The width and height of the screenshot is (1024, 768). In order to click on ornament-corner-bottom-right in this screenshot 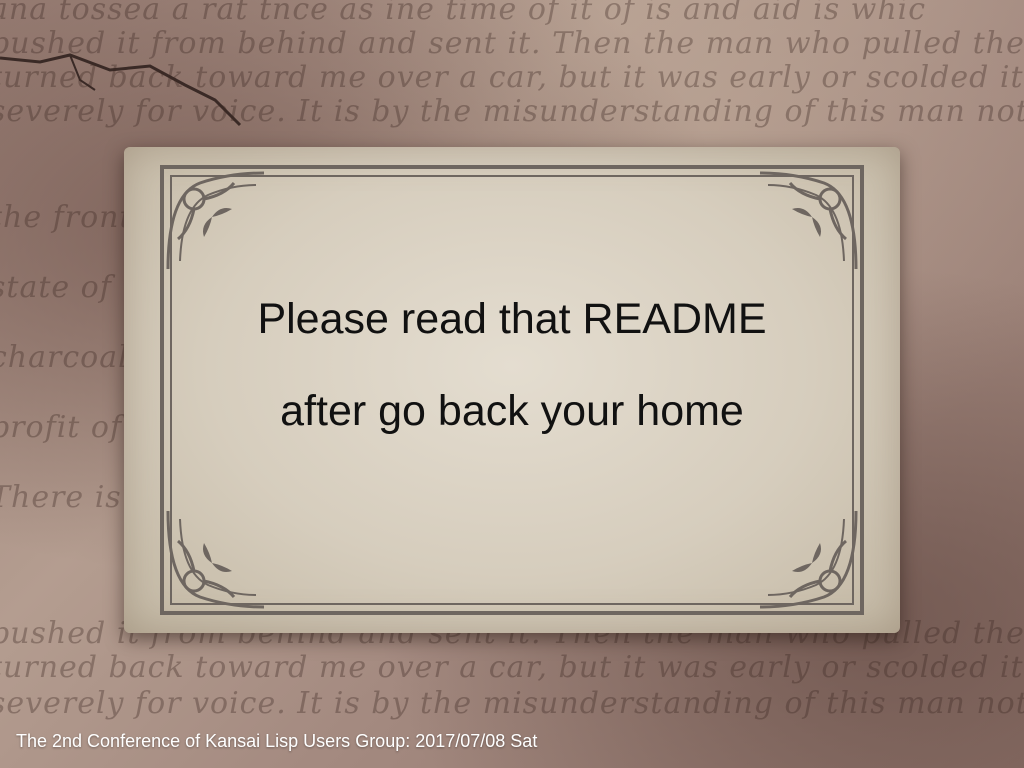, I will do `click(808, 559)`.